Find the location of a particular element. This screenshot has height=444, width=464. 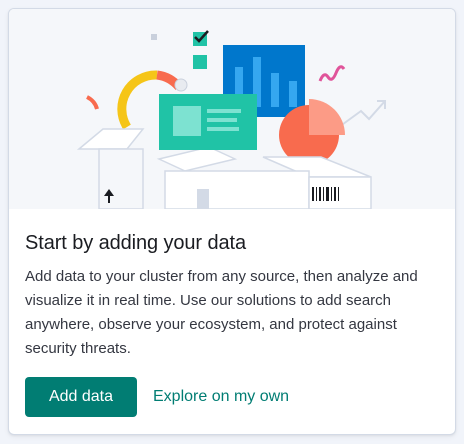

squiggle-icon is located at coordinates (332, 73).